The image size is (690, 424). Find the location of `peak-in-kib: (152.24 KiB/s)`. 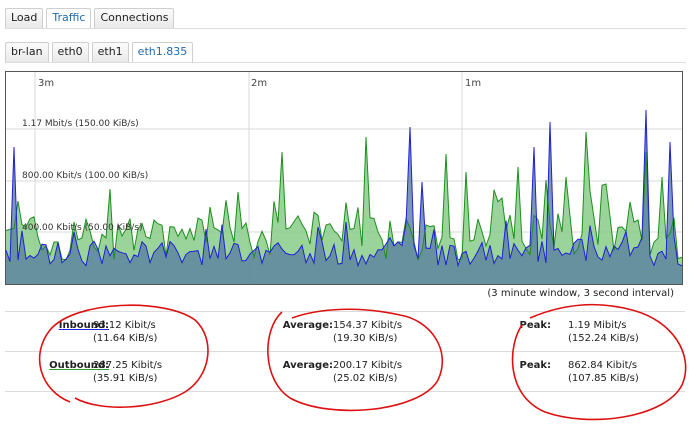

peak-in-kib: (152.24 KiB/s) is located at coordinates (603, 338).